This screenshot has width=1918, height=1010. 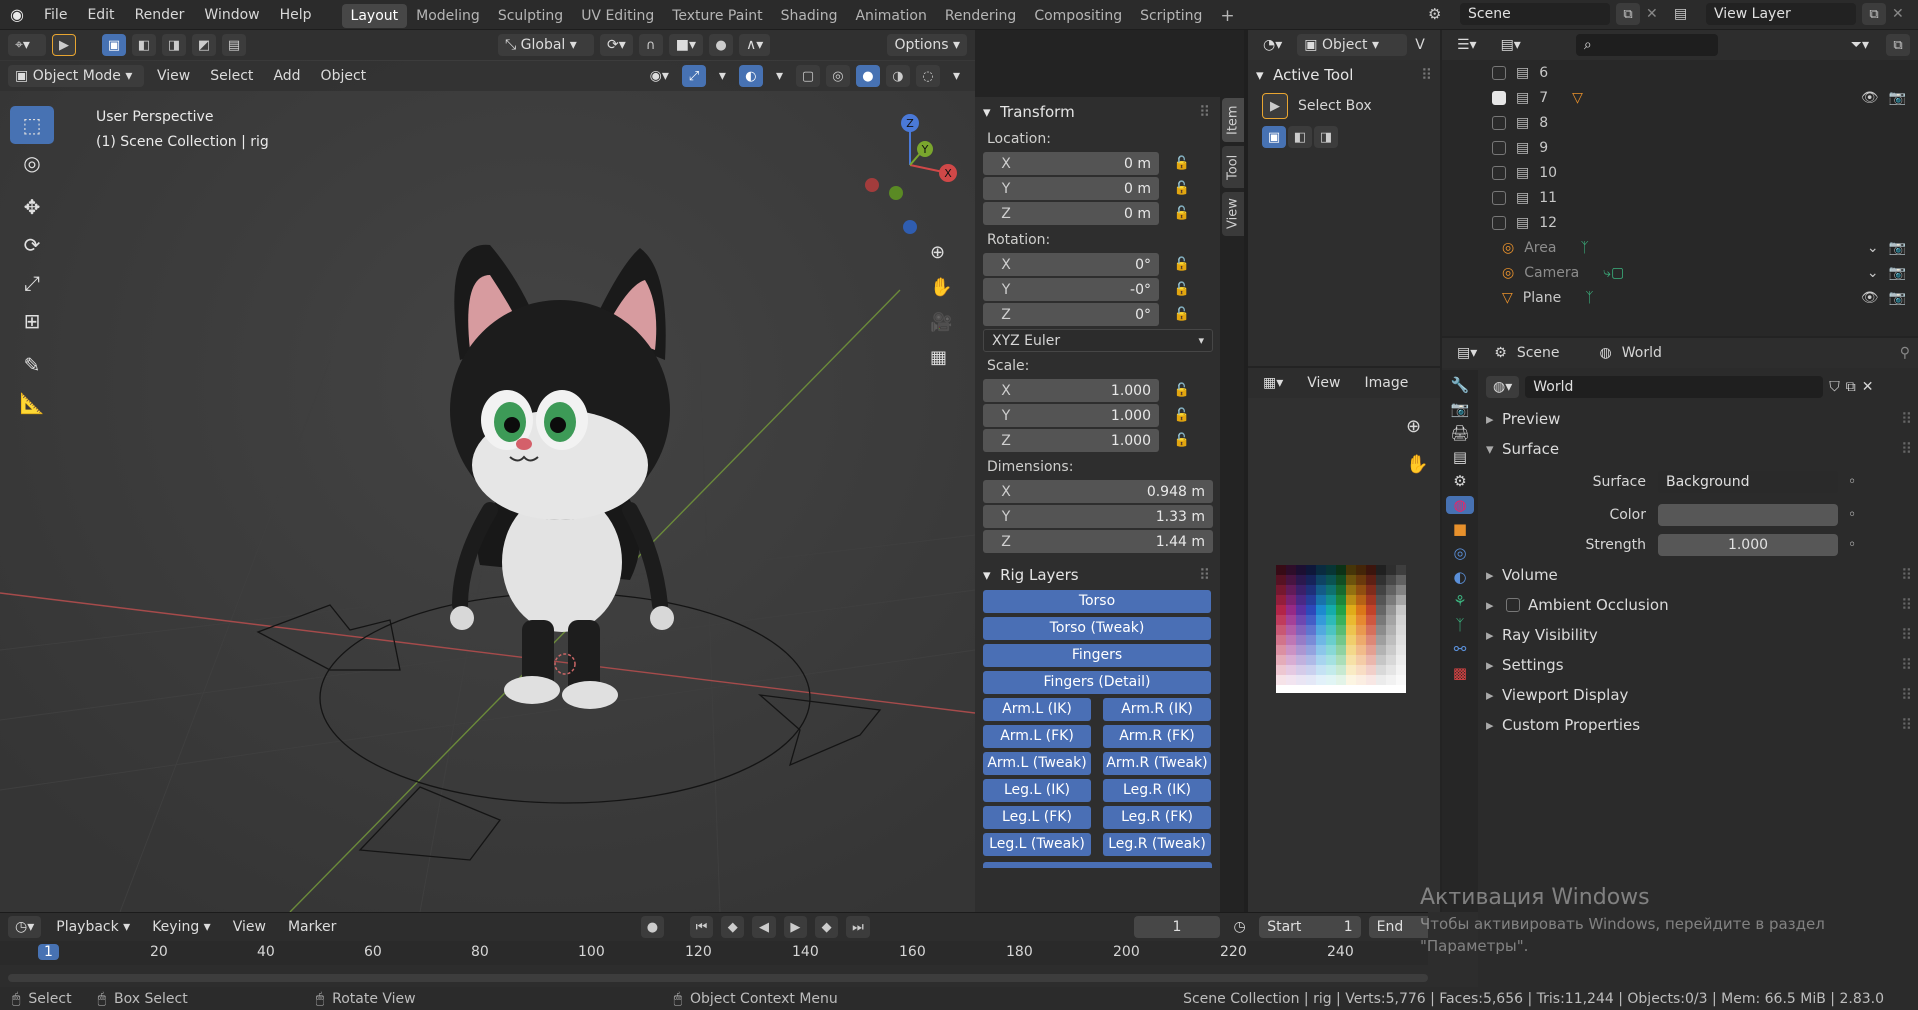 What do you see at coordinates (1157, 736) in the screenshot?
I see `rig-layer-button: Arm.R (FK)` at bounding box center [1157, 736].